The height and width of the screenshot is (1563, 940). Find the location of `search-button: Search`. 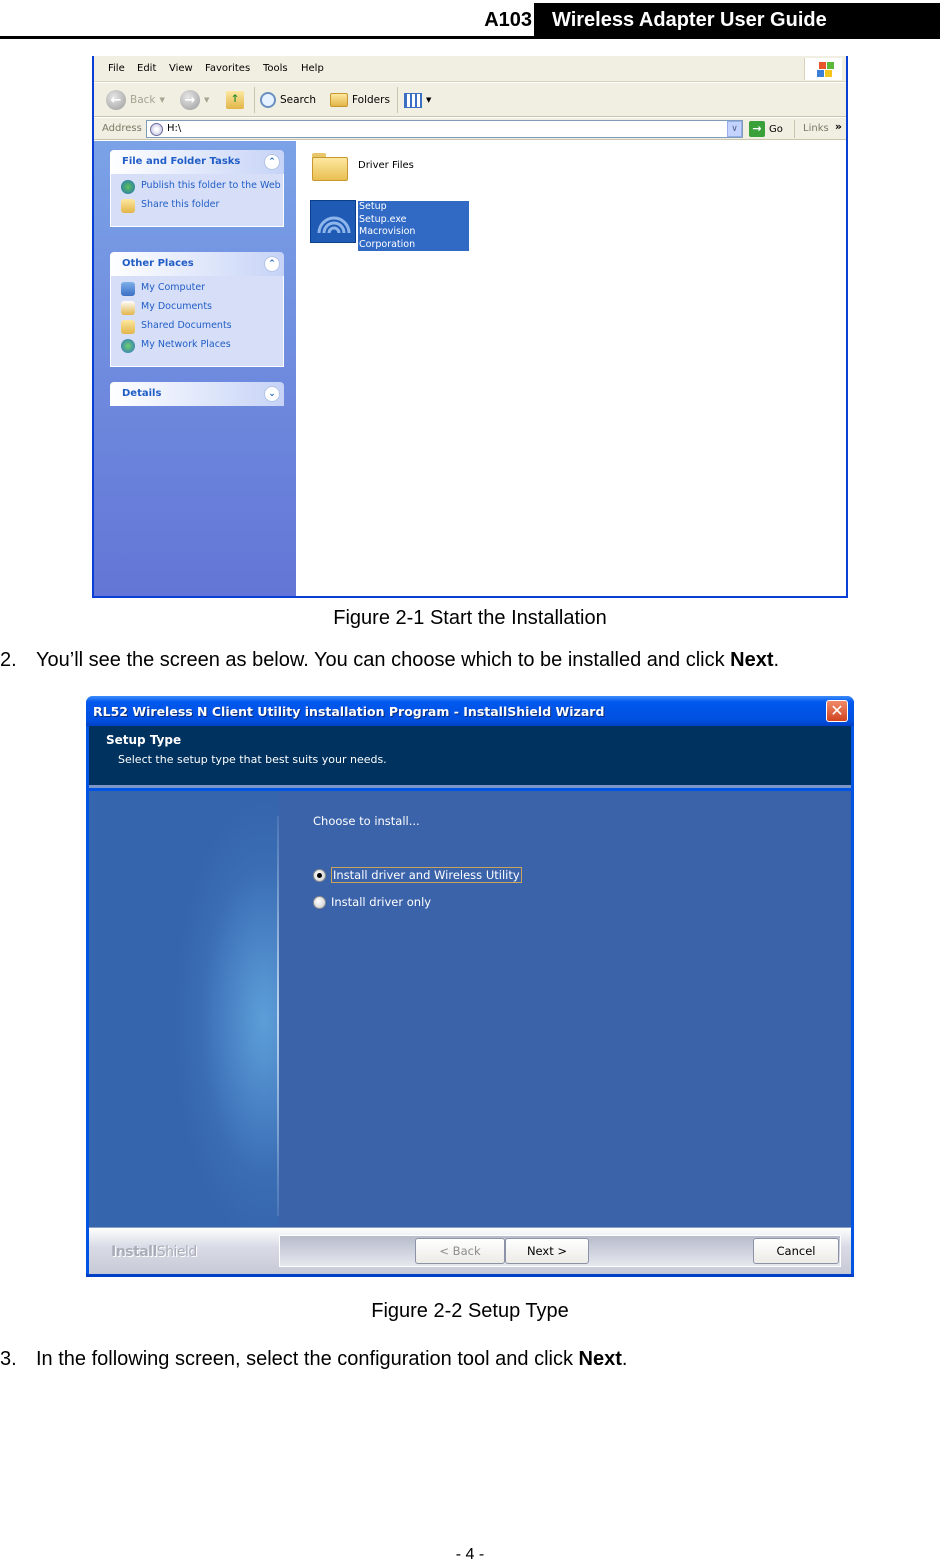

search-button: Search is located at coordinates (288, 100).